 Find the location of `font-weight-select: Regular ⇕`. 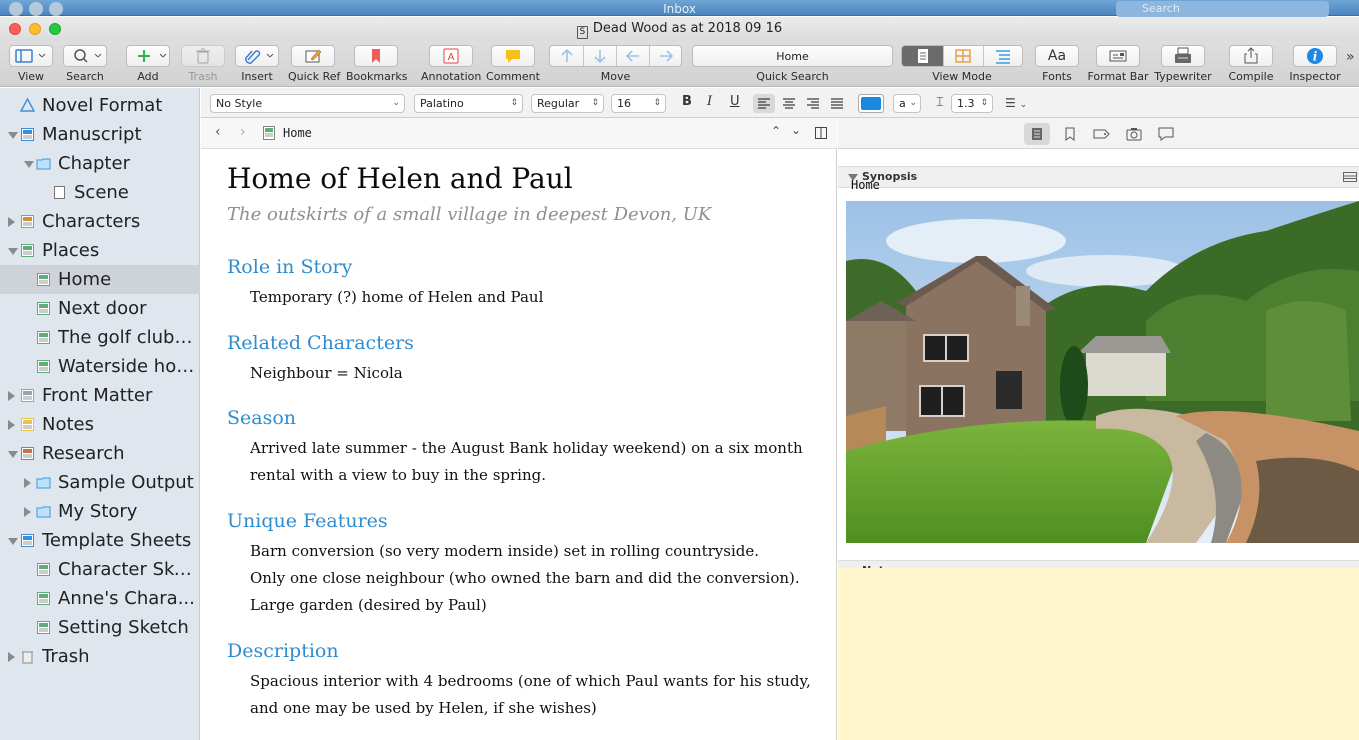

font-weight-select: Regular ⇕ is located at coordinates (567, 103).